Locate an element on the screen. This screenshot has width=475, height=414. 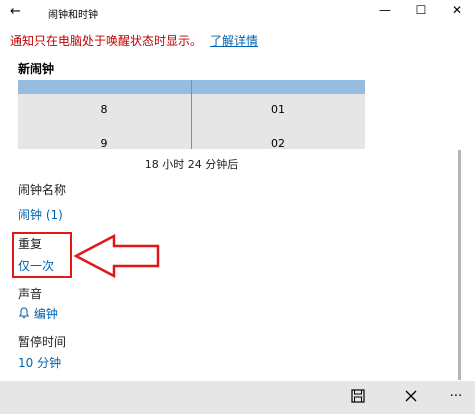
more-options-button: ··· is located at coordinates (456, 398).